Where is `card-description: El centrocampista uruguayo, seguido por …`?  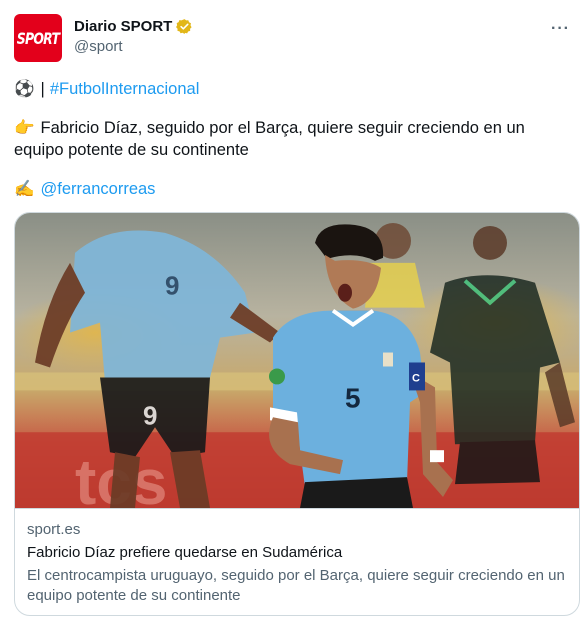
card-description: El centrocampista uruguayo, seguido por … is located at coordinates (297, 586).